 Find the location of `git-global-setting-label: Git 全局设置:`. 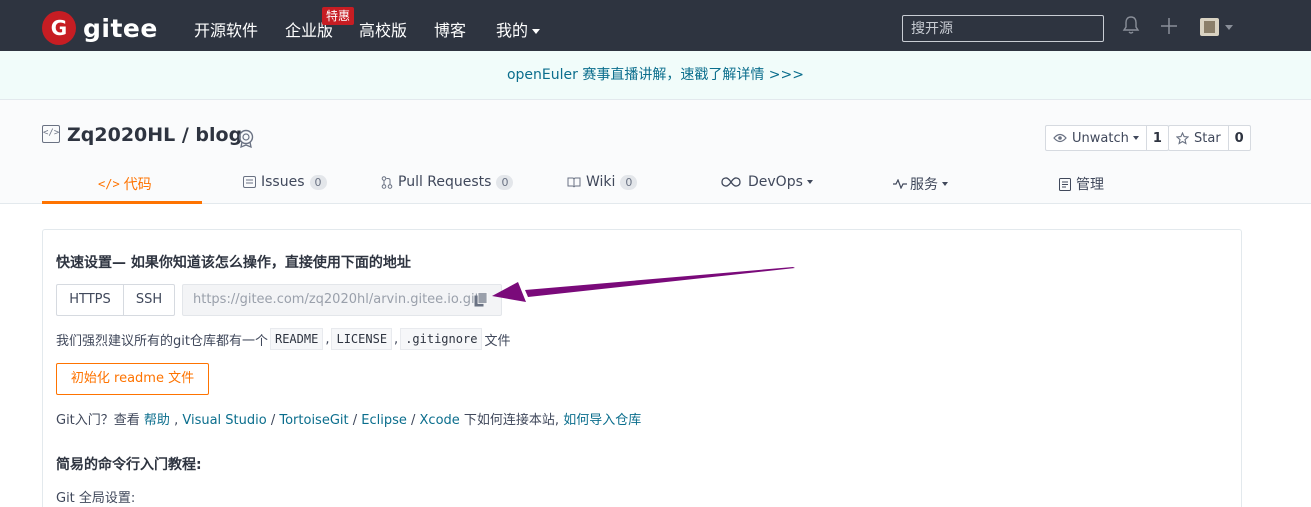

git-global-setting-label: Git 全局设置: is located at coordinates (96, 498).